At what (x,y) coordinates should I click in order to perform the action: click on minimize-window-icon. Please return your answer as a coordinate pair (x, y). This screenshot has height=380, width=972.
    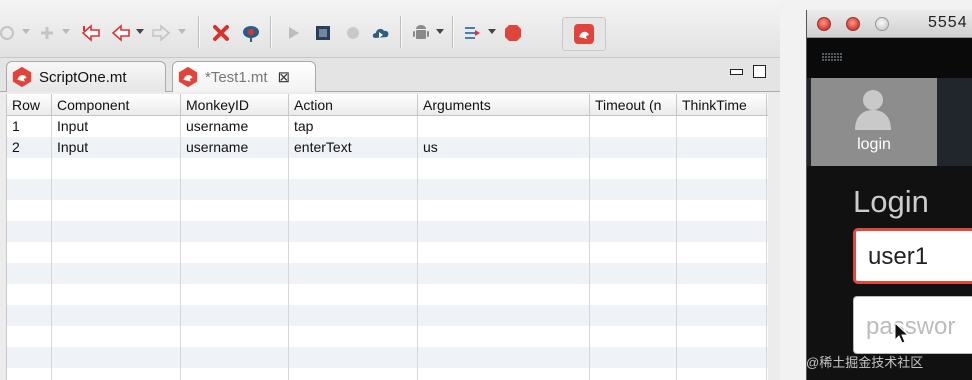
    Looking at the image, I should click on (853, 24).